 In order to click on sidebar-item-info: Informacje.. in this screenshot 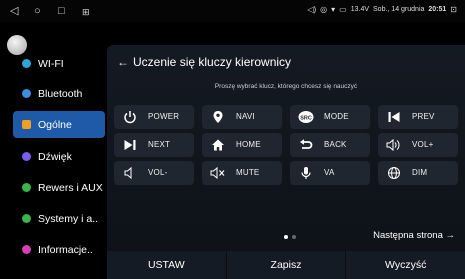, I will do `click(59, 249)`.